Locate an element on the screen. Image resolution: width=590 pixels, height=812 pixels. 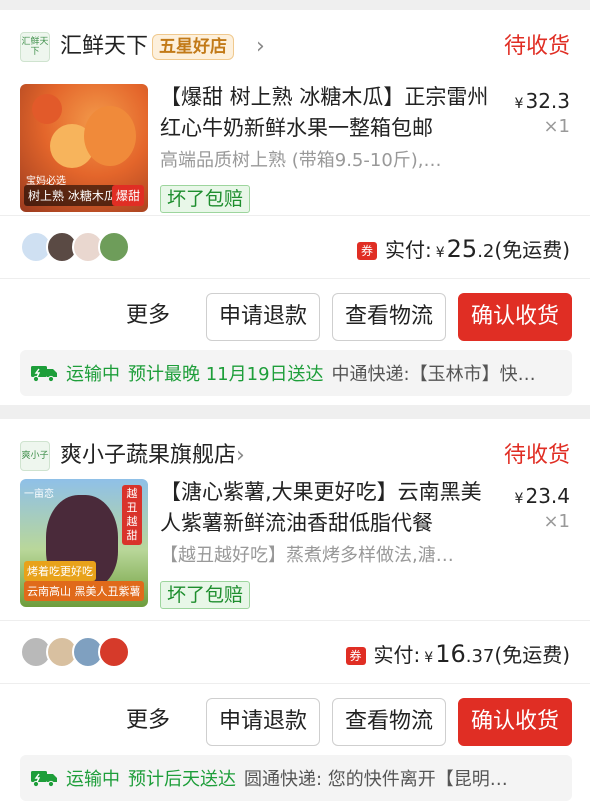
shop-logo: 汇鲜天下 is located at coordinates (35, 47).